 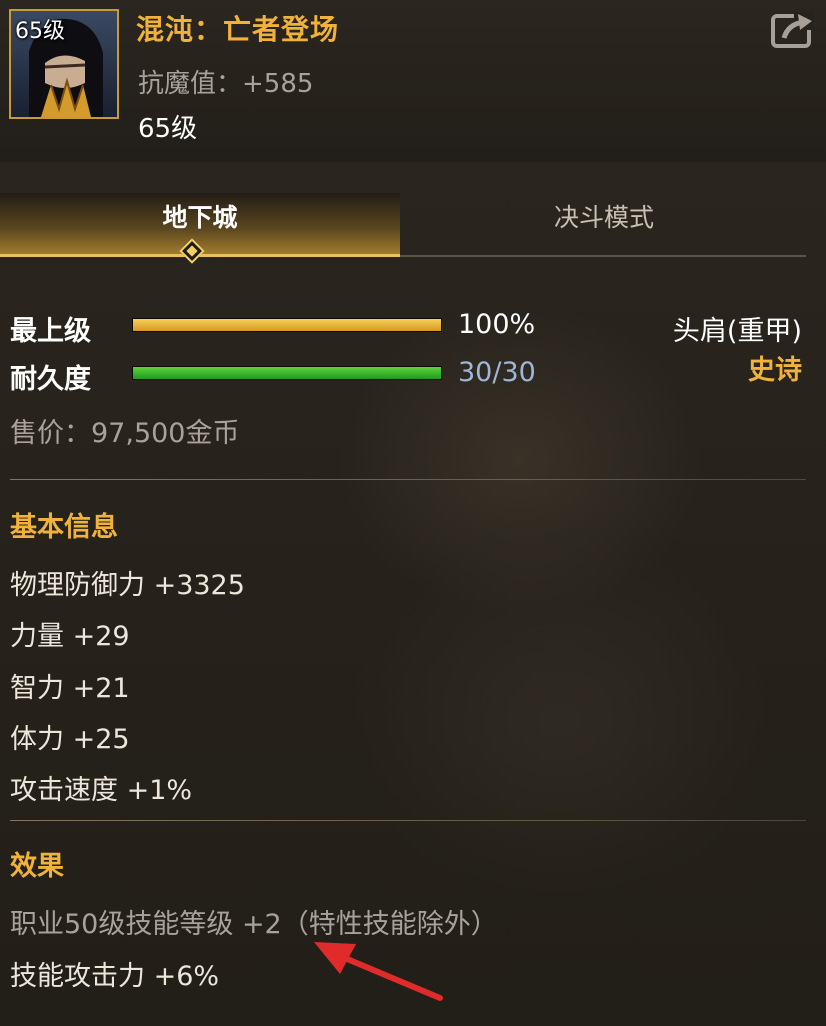 What do you see at coordinates (278, 84) in the screenshot?
I see `anti-magic-value: +585` at bounding box center [278, 84].